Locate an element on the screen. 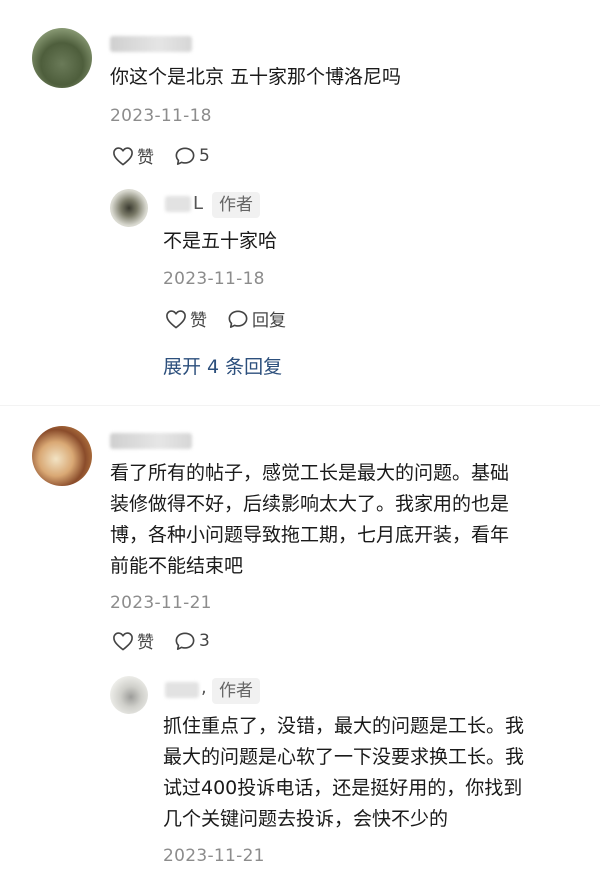 The height and width of the screenshot is (884, 600). comment-text-line: 看了所有的帖子，感觉工长是最大的问题。基础 is located at coordinates (310, 473).